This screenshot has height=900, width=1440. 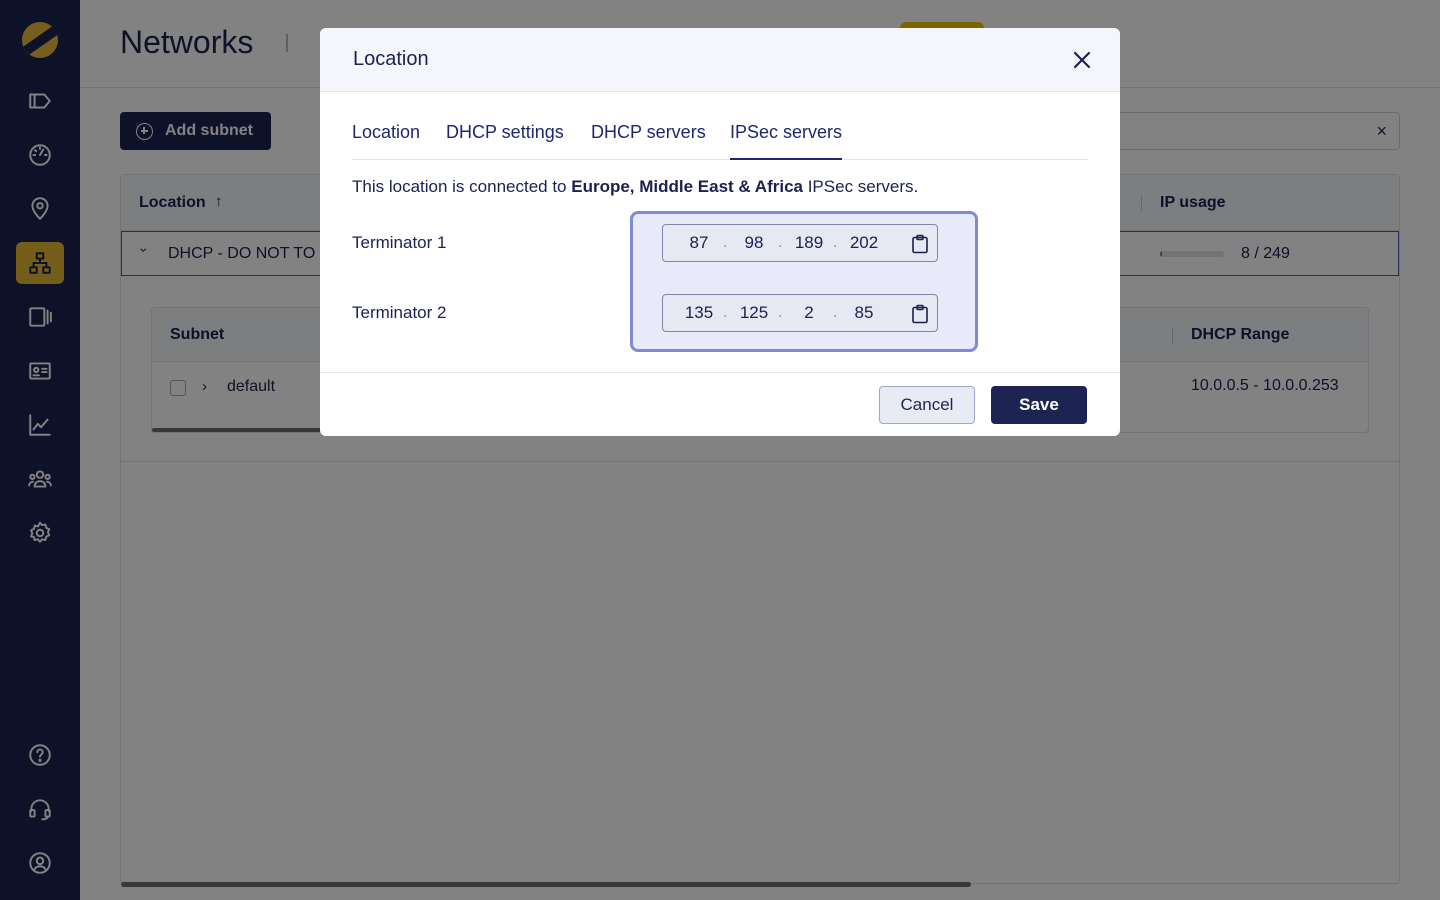 I want to click on cancel-button: Cancel, so click(x=927, y=405).